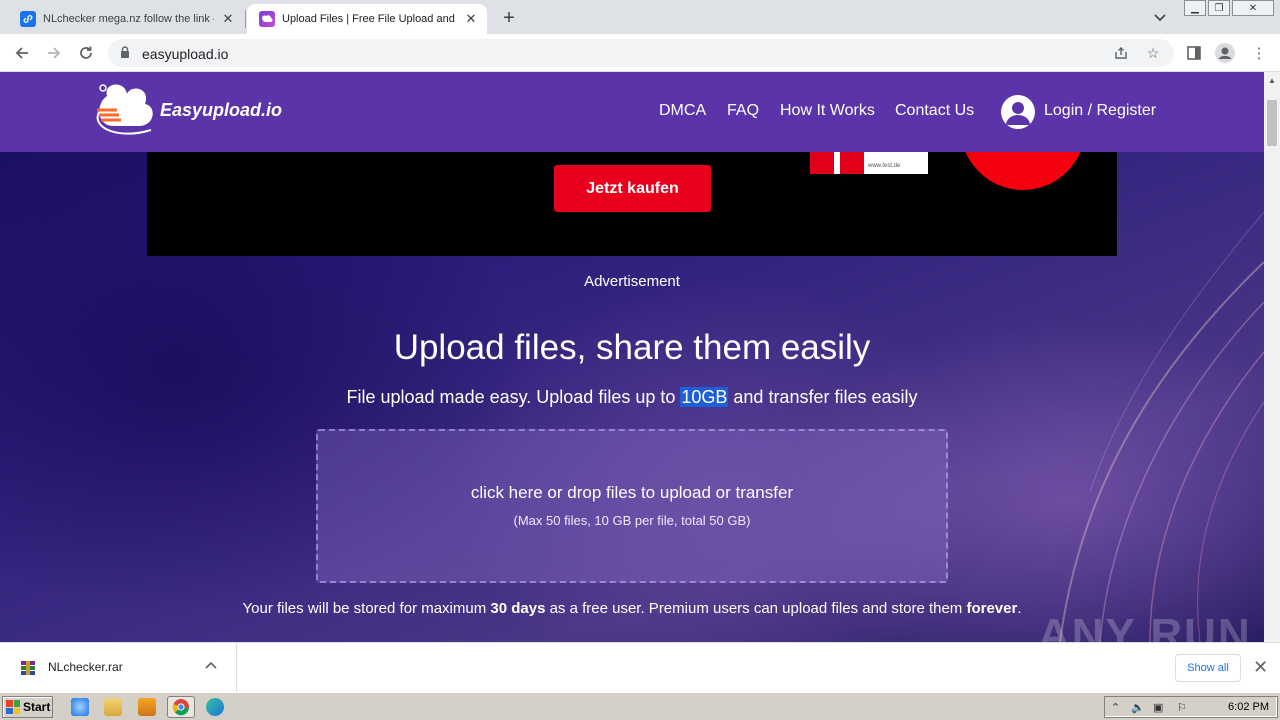 This screenshot has width=1280, height=720. Describe the element at coordinates (366, 608) in the screenshot. I see `storage-text: Your files will be stored for maximum` at that location.